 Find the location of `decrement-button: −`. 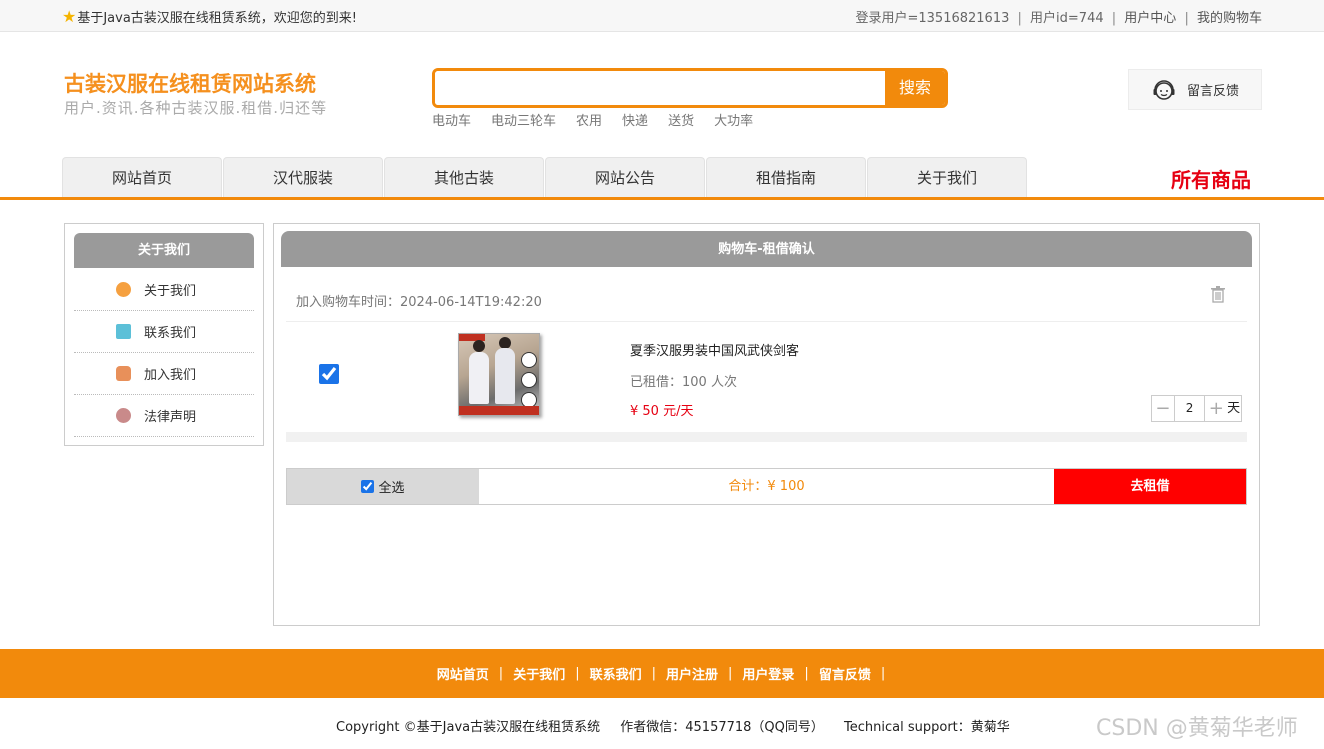

decrement-button: − is located at coordinates (1163, 408).